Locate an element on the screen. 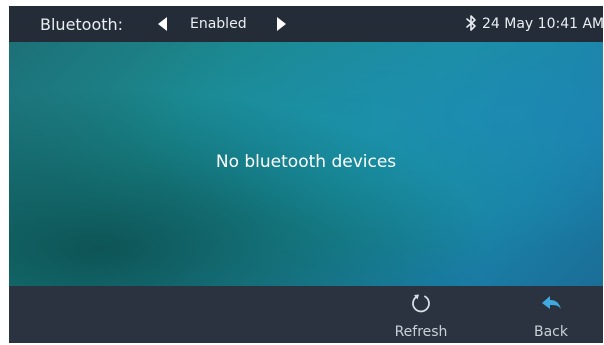 This screenshot has height=345, width=604. date-time: 24 May 10:41 AM is located at coordinates (542, 24).